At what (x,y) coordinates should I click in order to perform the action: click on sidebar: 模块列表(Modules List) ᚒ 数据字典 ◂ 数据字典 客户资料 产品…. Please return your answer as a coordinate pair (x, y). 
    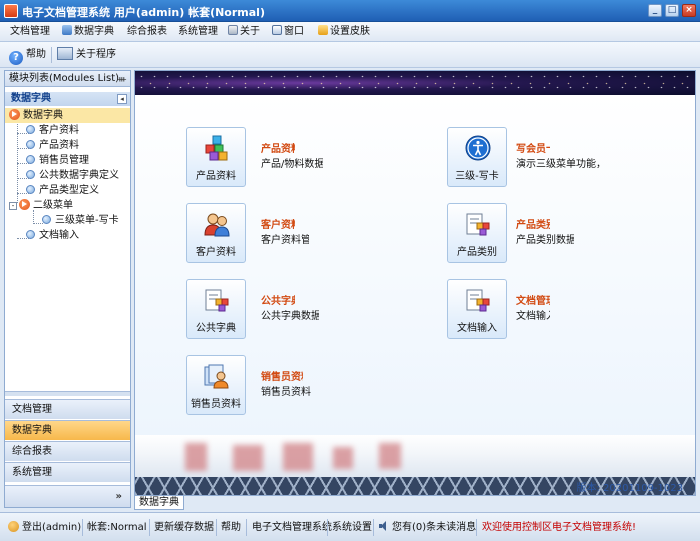
    Looking at the image, I should click on (67, 289).